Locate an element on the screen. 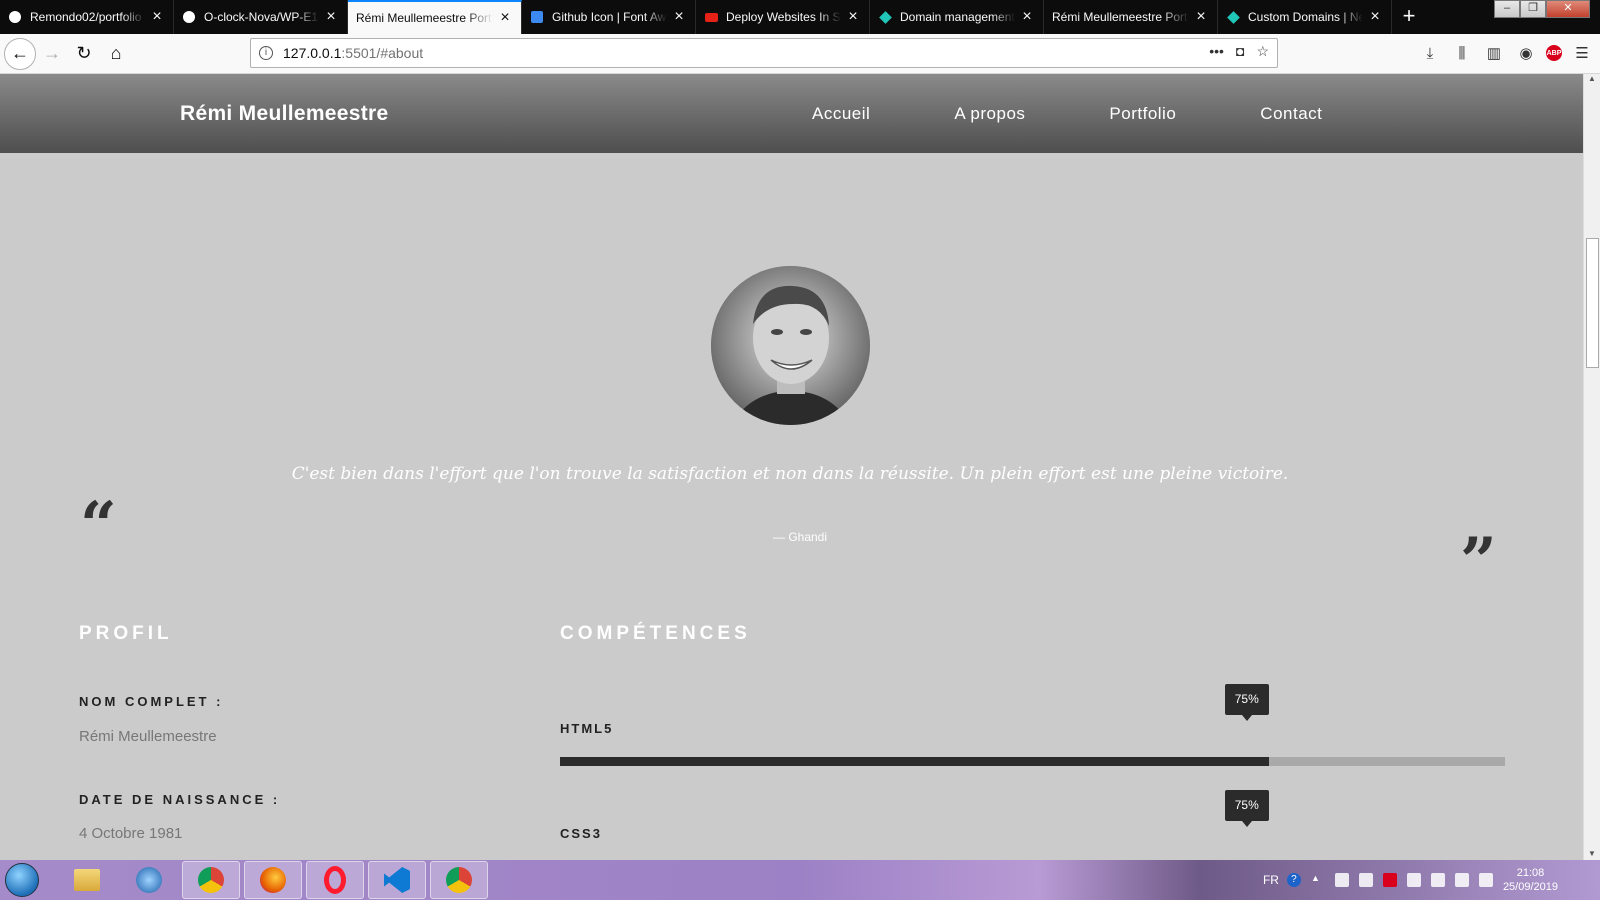 The height and width of the screenshot is (900, 1600). skills-title: COMPÉTENCES is located at coordinates (655, 633).